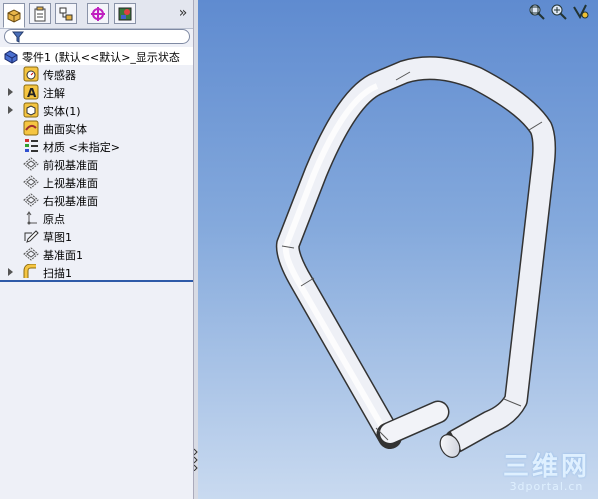 The width and height of the screenshot is (598, 499). What do you see at coordinates (96, 128) in the screenshot?
I see `tree-item-surface-bodies: 曲面实体` at bounding box center [96, 128].